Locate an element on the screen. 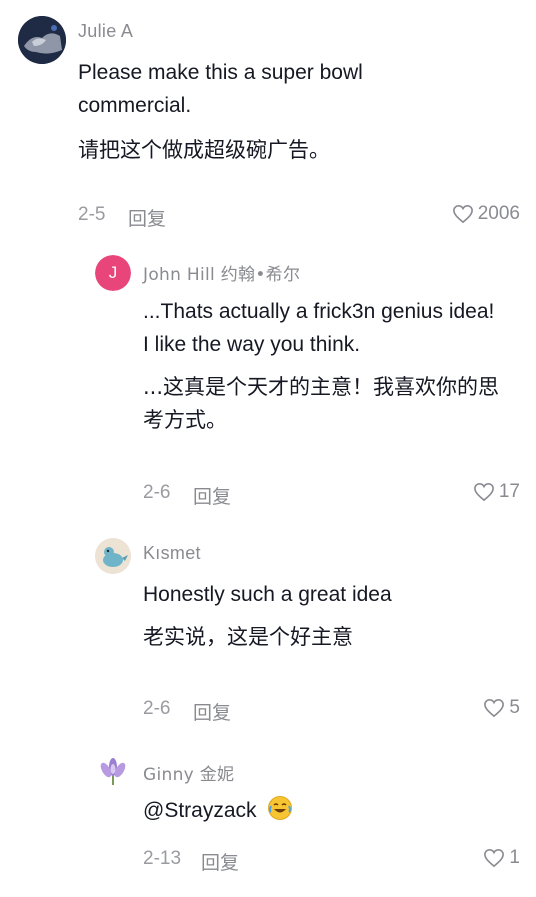 The height and width of the screenshot is (897, 536). like-button: 1 is located at coordinates (501, 858).